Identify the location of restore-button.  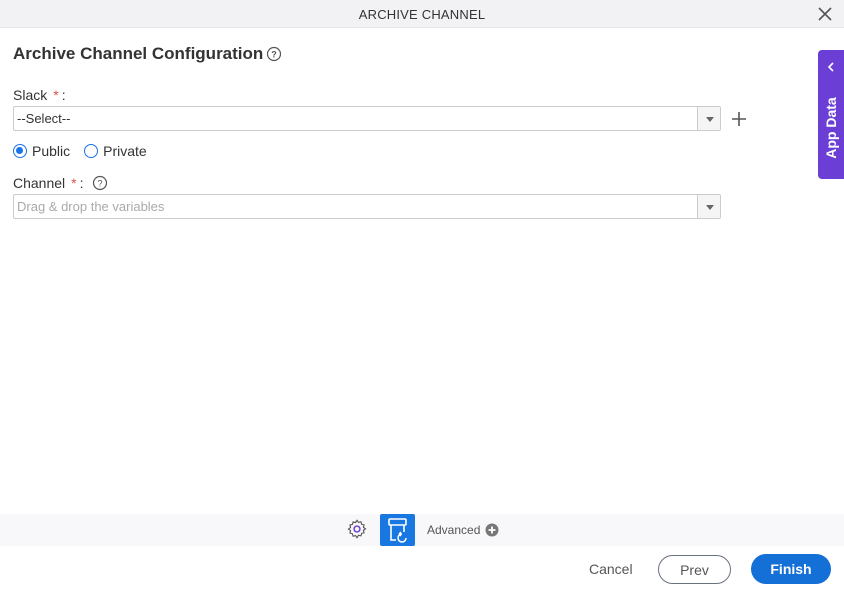
(397, 530).